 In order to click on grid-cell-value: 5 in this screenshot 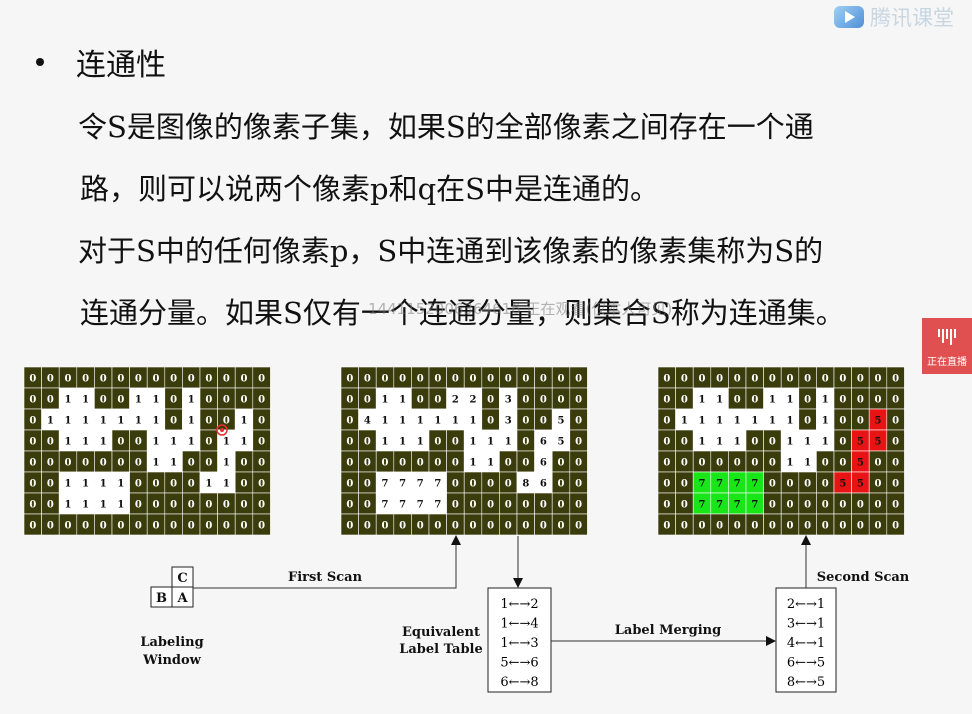, I will do `click(561, 442)`.